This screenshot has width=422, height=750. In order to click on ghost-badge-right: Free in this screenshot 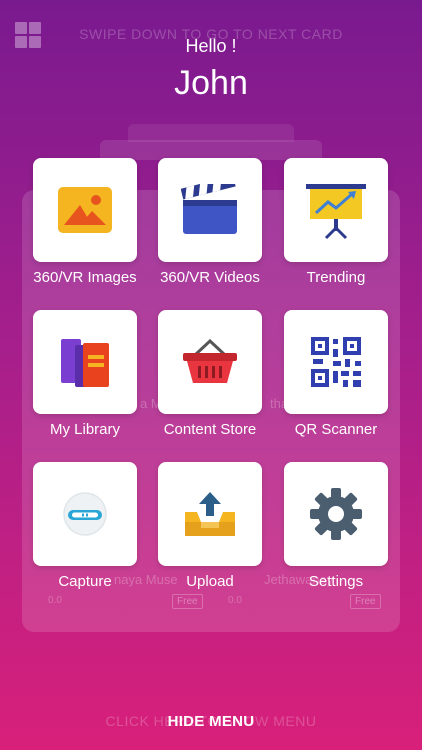, I will do `click(365, 601)`.